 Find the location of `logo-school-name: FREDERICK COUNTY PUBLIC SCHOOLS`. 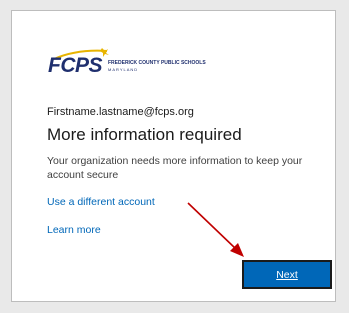

logo-school-name: FREDERICK COUNTY PUBLIC SCHOOLS is located at coordinates (157, 63).